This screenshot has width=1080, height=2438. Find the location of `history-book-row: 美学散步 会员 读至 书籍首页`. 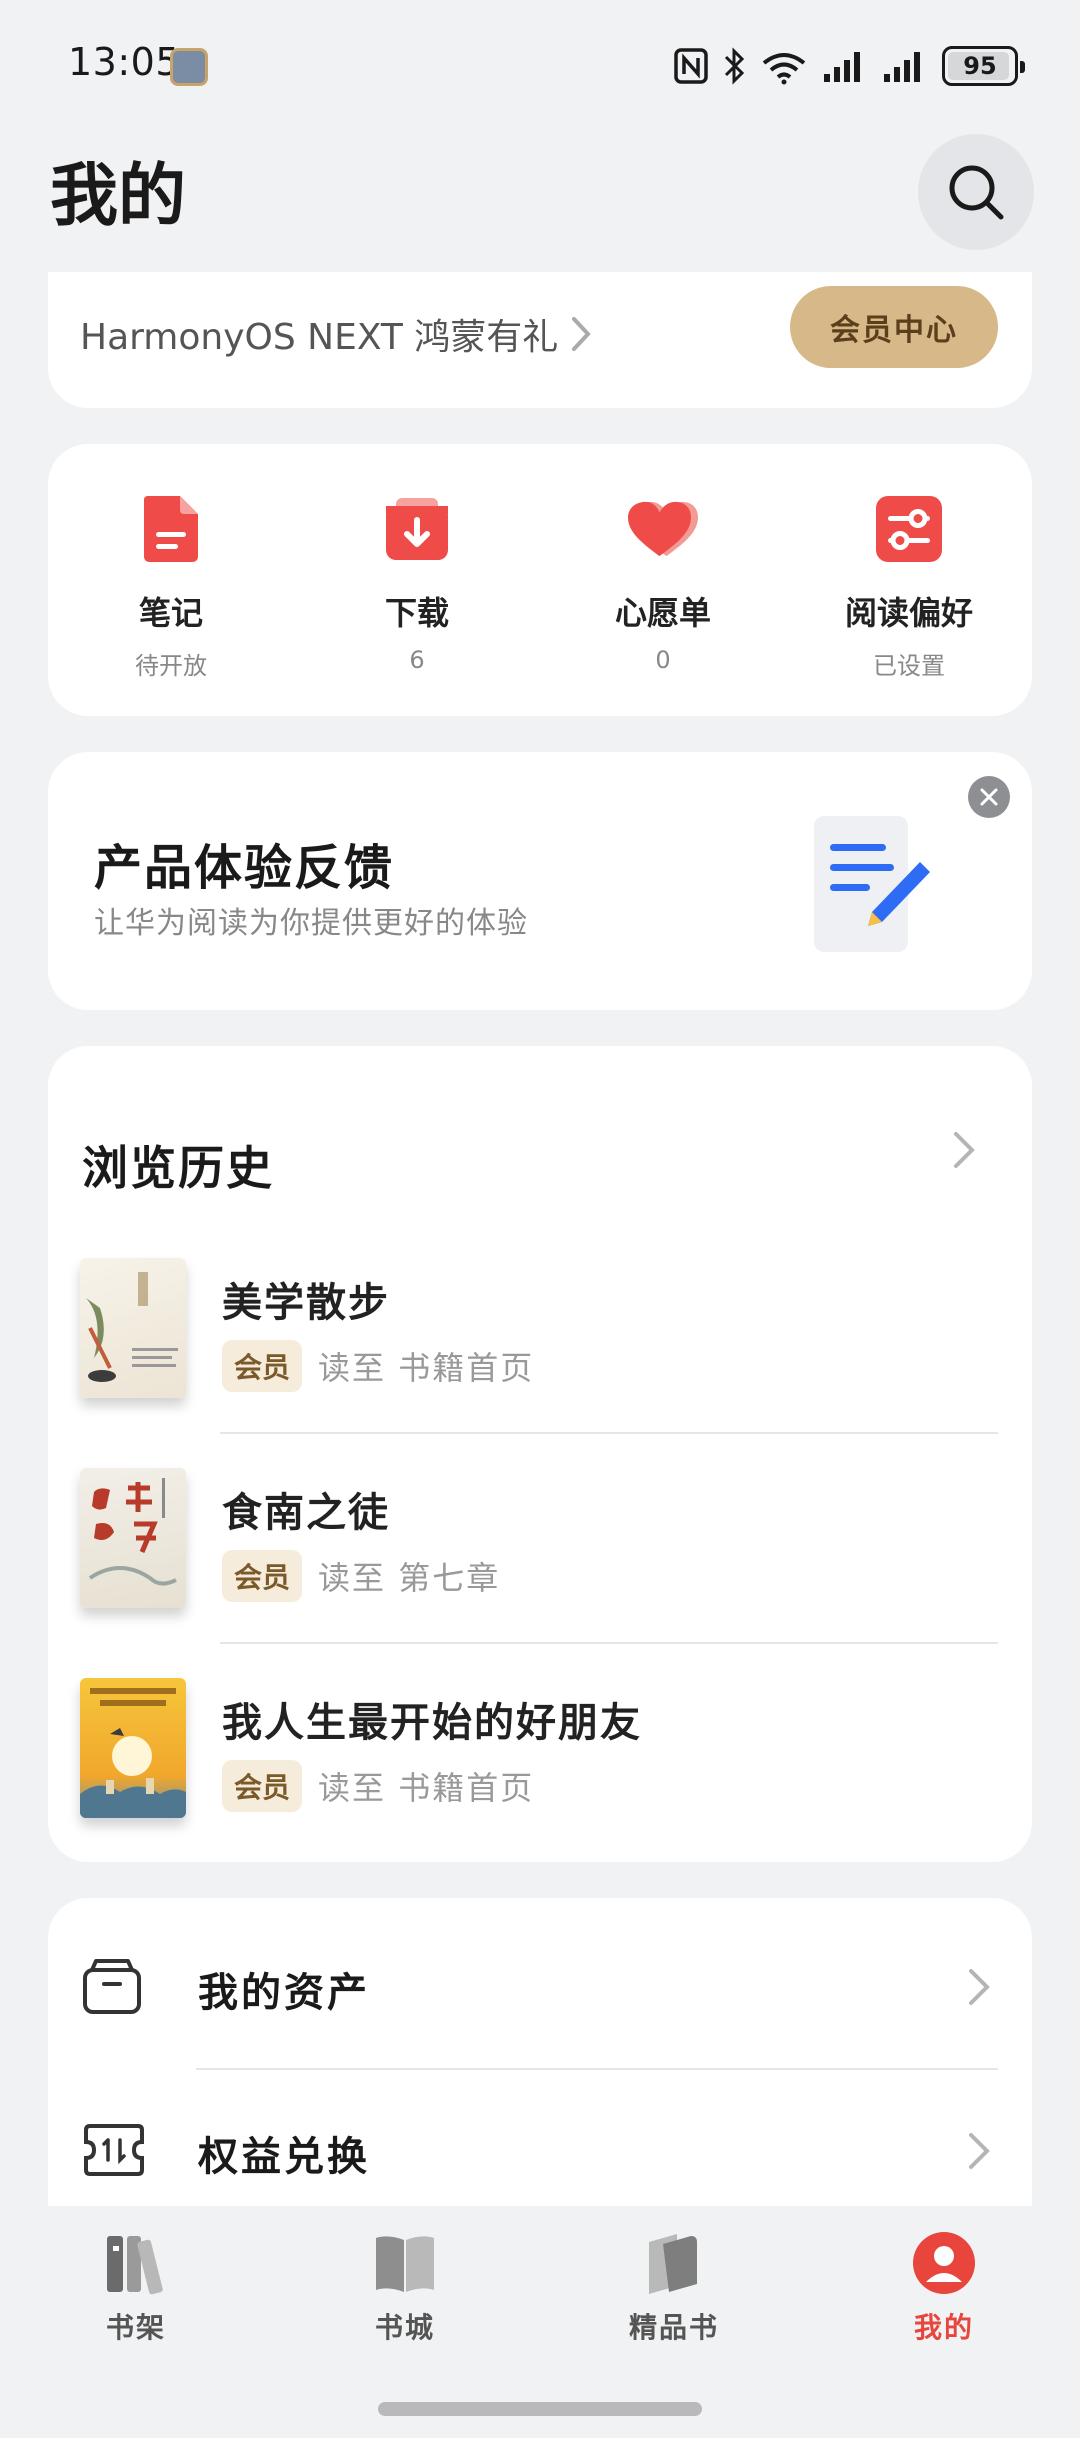

history-book-row: 美学散步 会员 读至 书籍首页 is located at coordinates (540, 1363).